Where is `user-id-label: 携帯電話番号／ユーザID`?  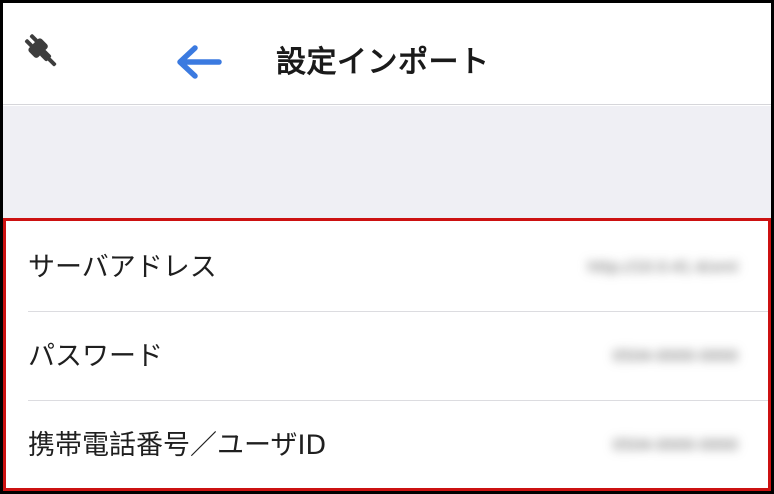
user-id-label: 携帯電話番号／ユーザID is located at coordinates (177, 445).